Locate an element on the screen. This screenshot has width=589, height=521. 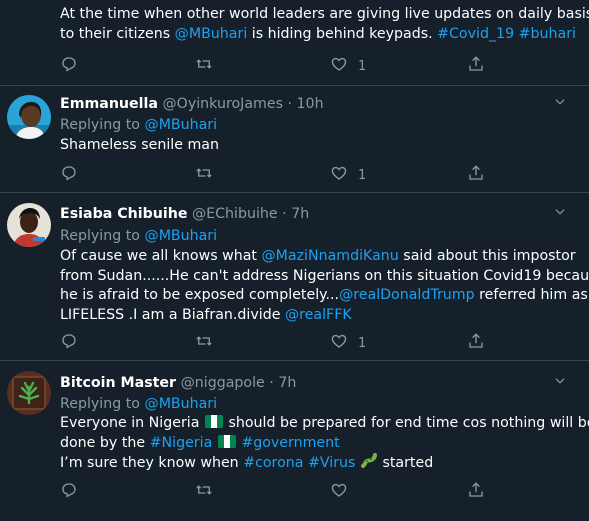
text-run: referred him as is located at coordinates (531, 295).